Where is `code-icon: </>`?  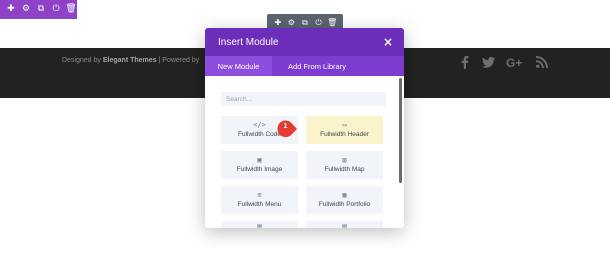
code-icon: </> is located at coordinates (259, 124).